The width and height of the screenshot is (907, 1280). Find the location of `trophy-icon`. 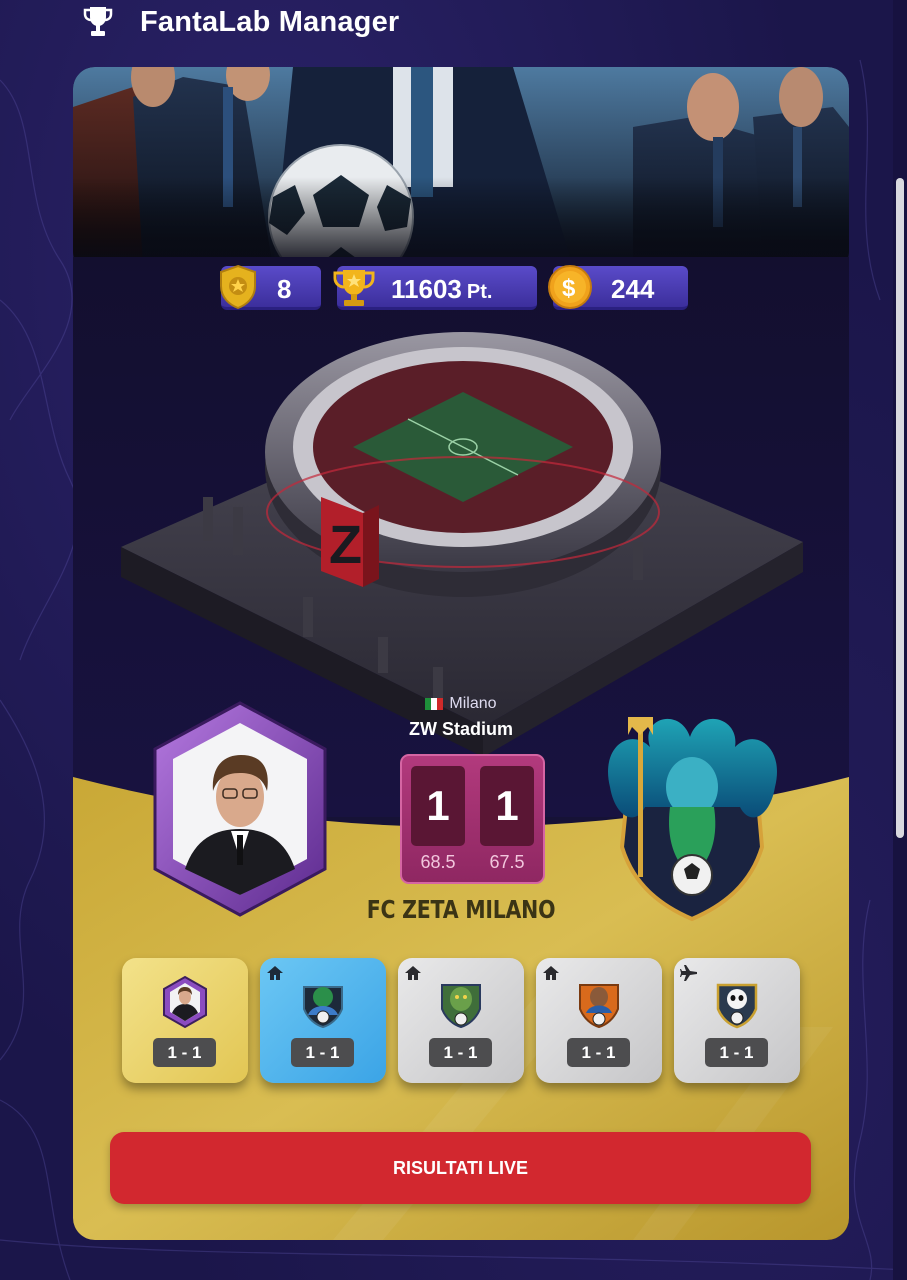

trophy-icon is located at coordinates (98, 22).